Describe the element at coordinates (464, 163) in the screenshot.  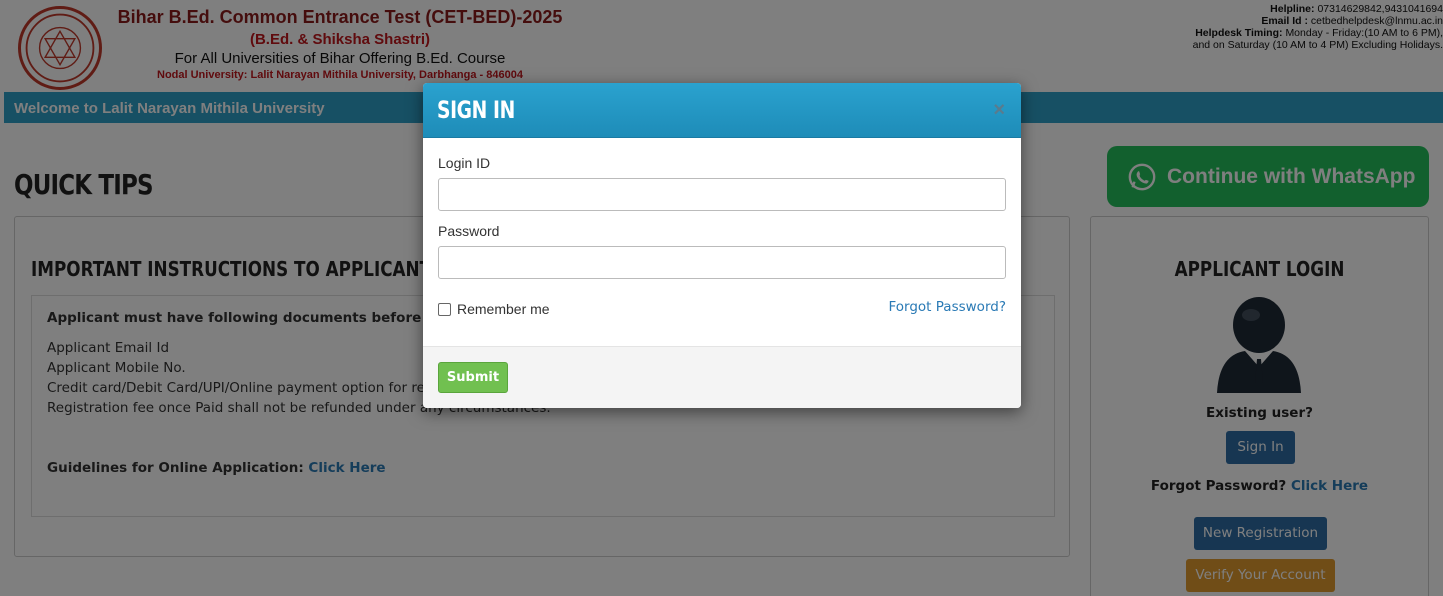
I see `login-id-label: Login ID` at that location.